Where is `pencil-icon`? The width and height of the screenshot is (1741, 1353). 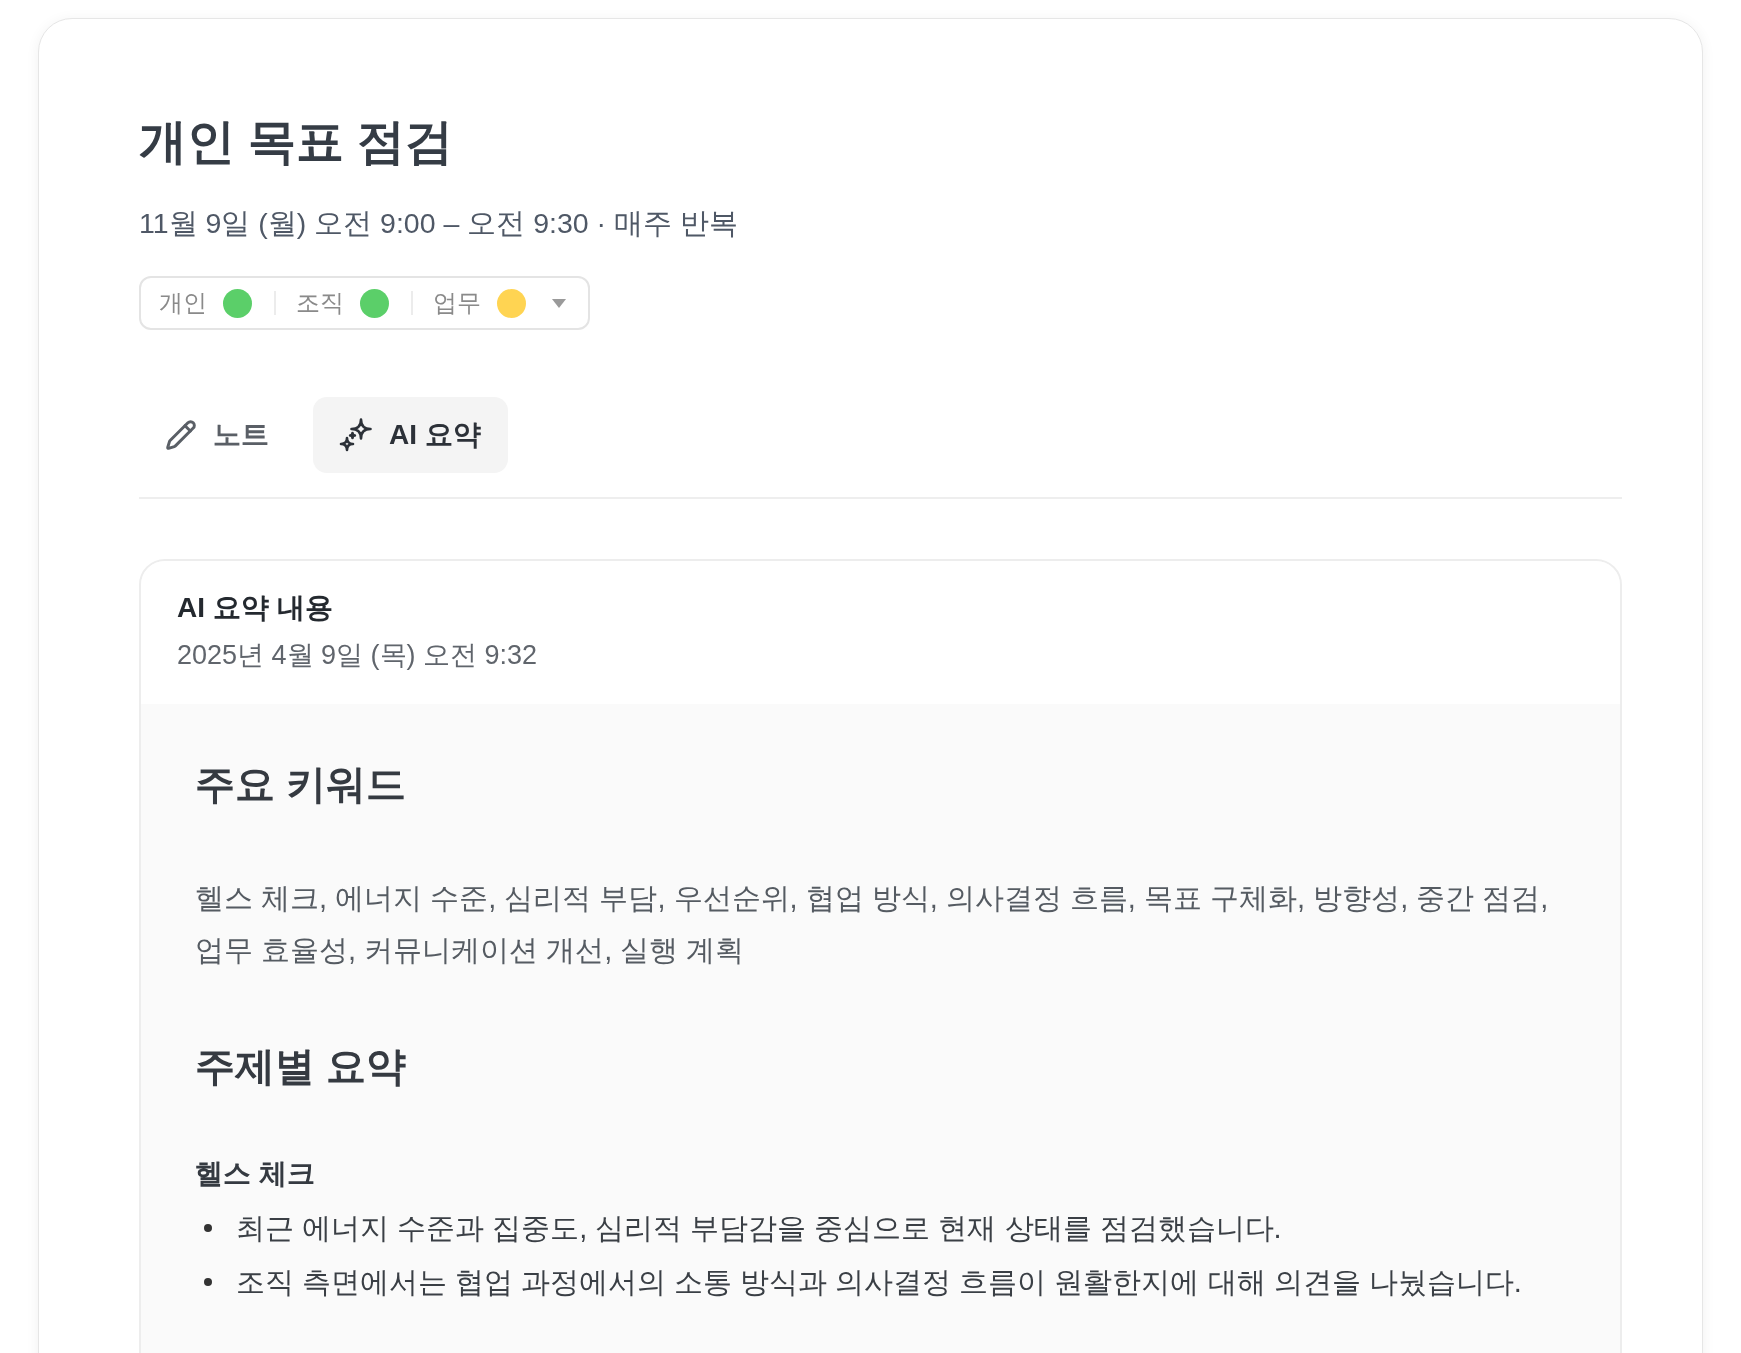
pencil-icon is located at coordinates (181, 435).